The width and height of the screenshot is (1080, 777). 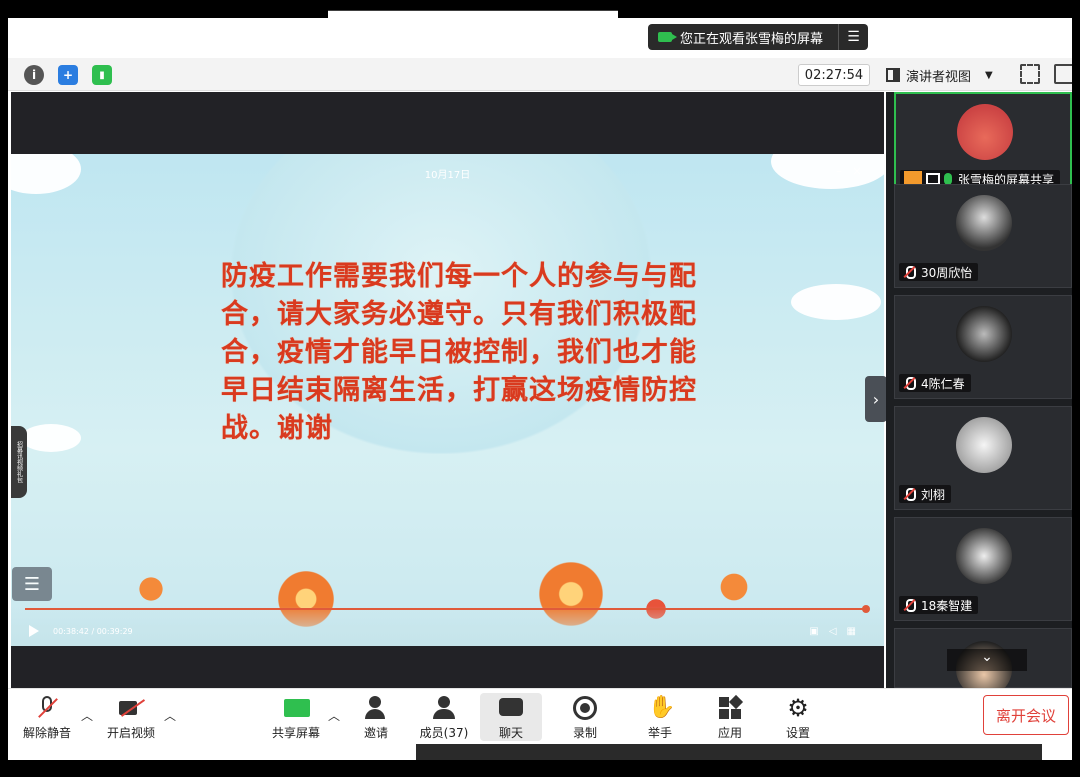 I want to click on participant-tile: 4陈仁春, so click(x=983, y=347).